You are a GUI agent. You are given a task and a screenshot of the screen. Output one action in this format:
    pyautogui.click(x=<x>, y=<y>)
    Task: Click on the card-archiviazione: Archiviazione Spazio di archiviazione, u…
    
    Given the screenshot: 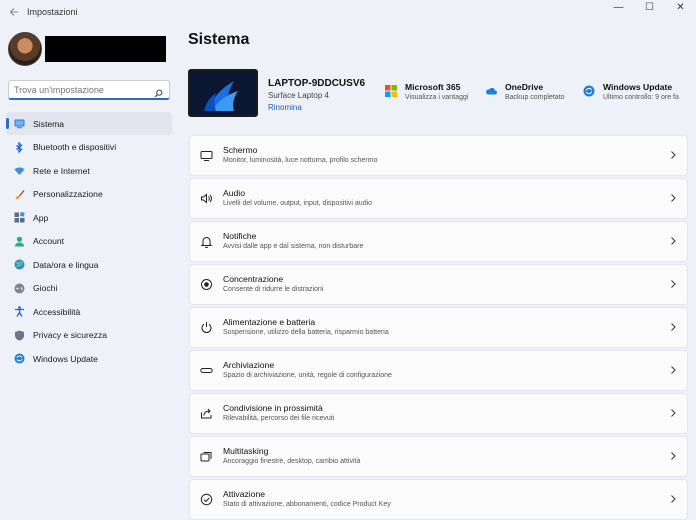 What is the action you would take?
    pyautogui.click(x=438, y=370)
    